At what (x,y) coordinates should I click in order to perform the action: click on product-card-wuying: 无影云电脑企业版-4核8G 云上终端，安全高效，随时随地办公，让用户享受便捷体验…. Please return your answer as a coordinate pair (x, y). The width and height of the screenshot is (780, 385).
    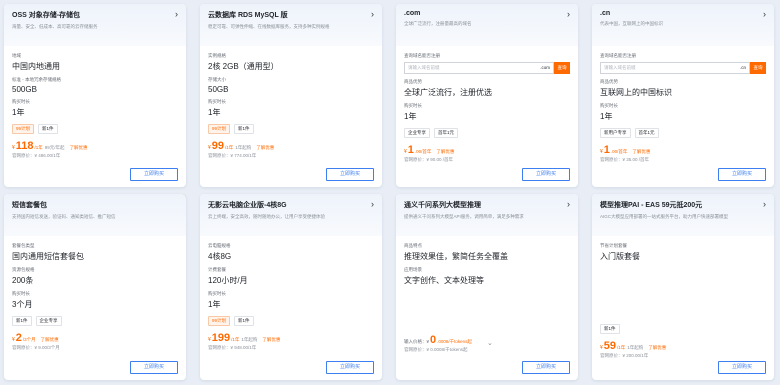
    Looking at the image, I should click on (291, 287).